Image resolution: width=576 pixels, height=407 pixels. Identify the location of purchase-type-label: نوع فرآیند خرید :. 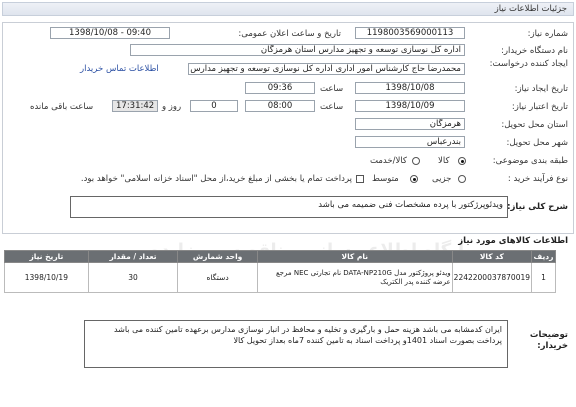
(537, 179).